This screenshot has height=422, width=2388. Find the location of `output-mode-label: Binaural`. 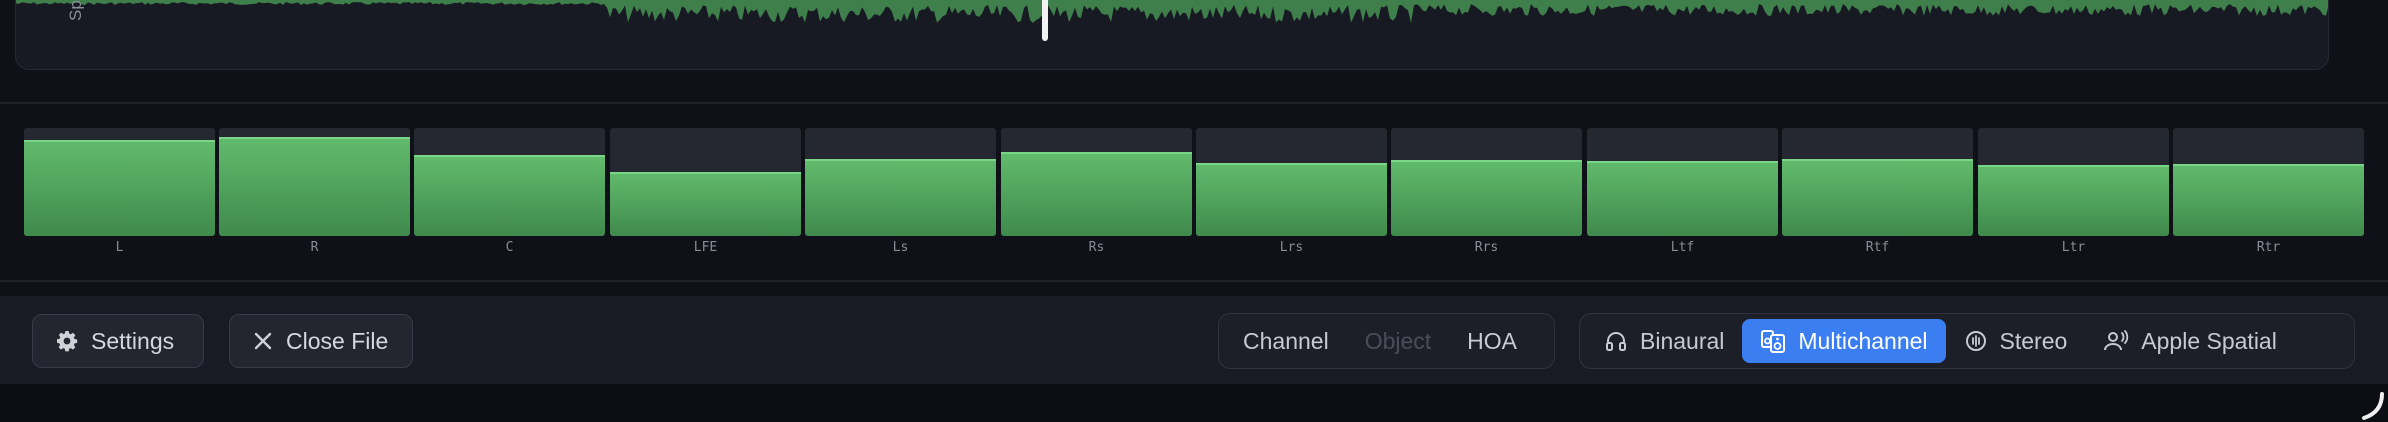

output-mode-label: Binaural is located at coordinates (1682, 340).